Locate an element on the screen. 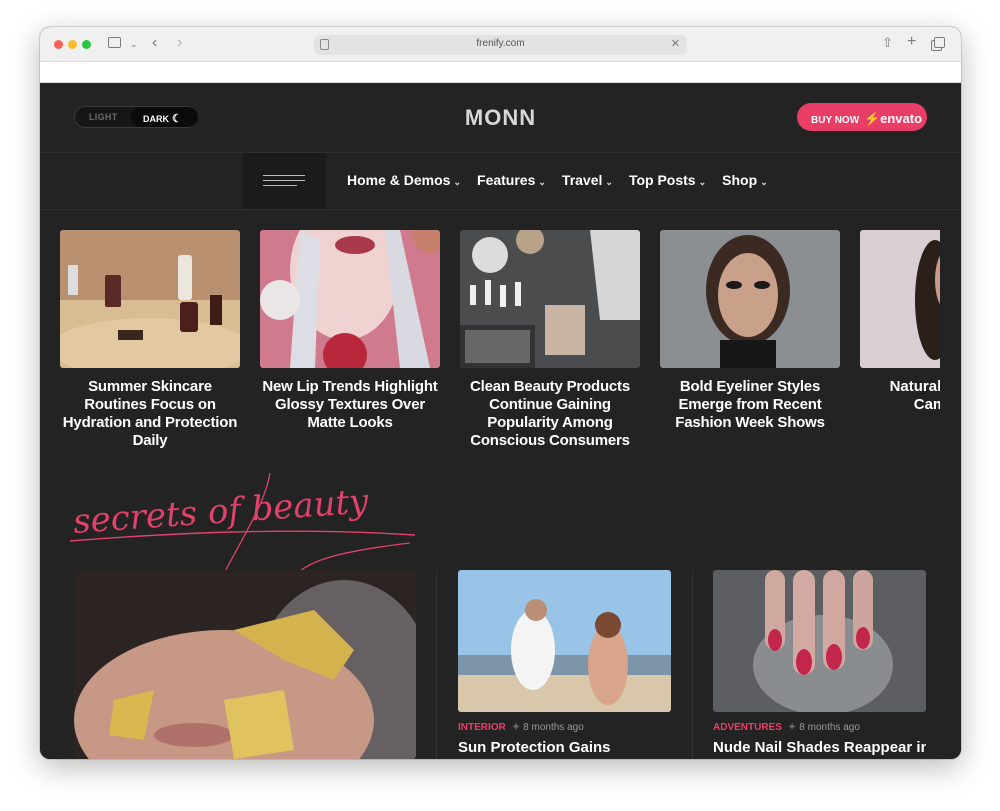 Image resolution: width=1000 pixels, height=811 pixels. featured-post-image is located at coordinates (245, 664).